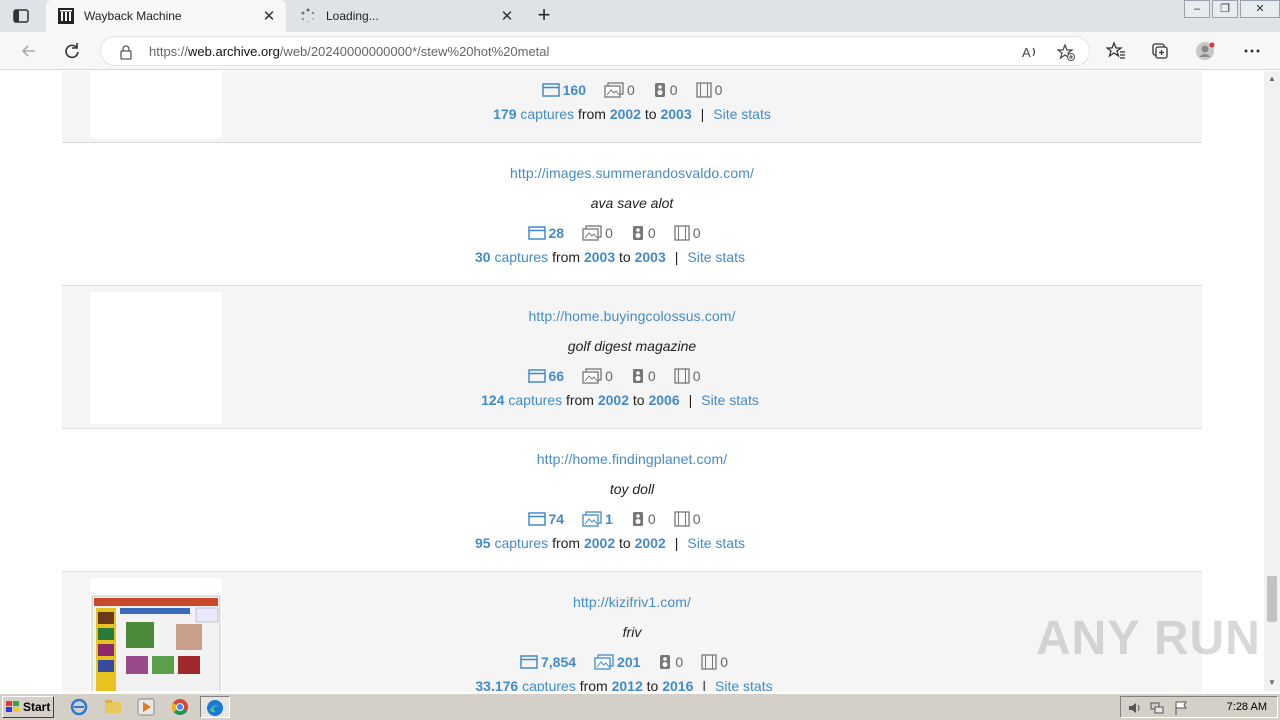  What do you see at coordinates (677, 684) in the screenshot?
I see `to-year: 2016` at bounding box center [677, 684].